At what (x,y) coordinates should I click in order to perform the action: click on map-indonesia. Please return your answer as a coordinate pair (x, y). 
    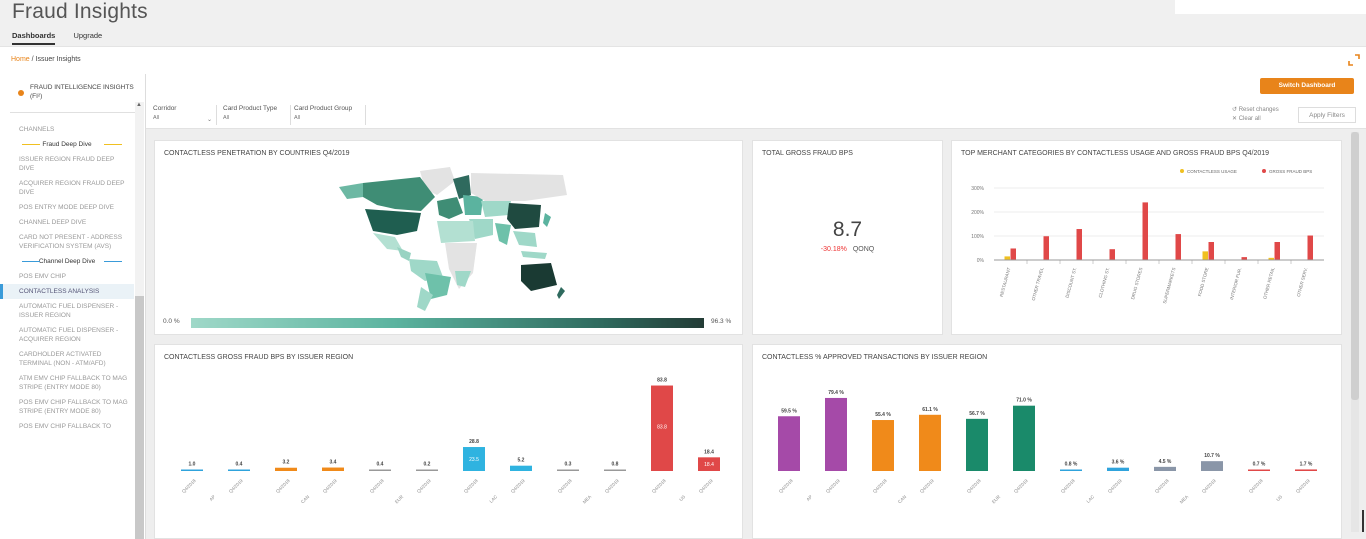
    Looking at the image, I should click on (534, 255).